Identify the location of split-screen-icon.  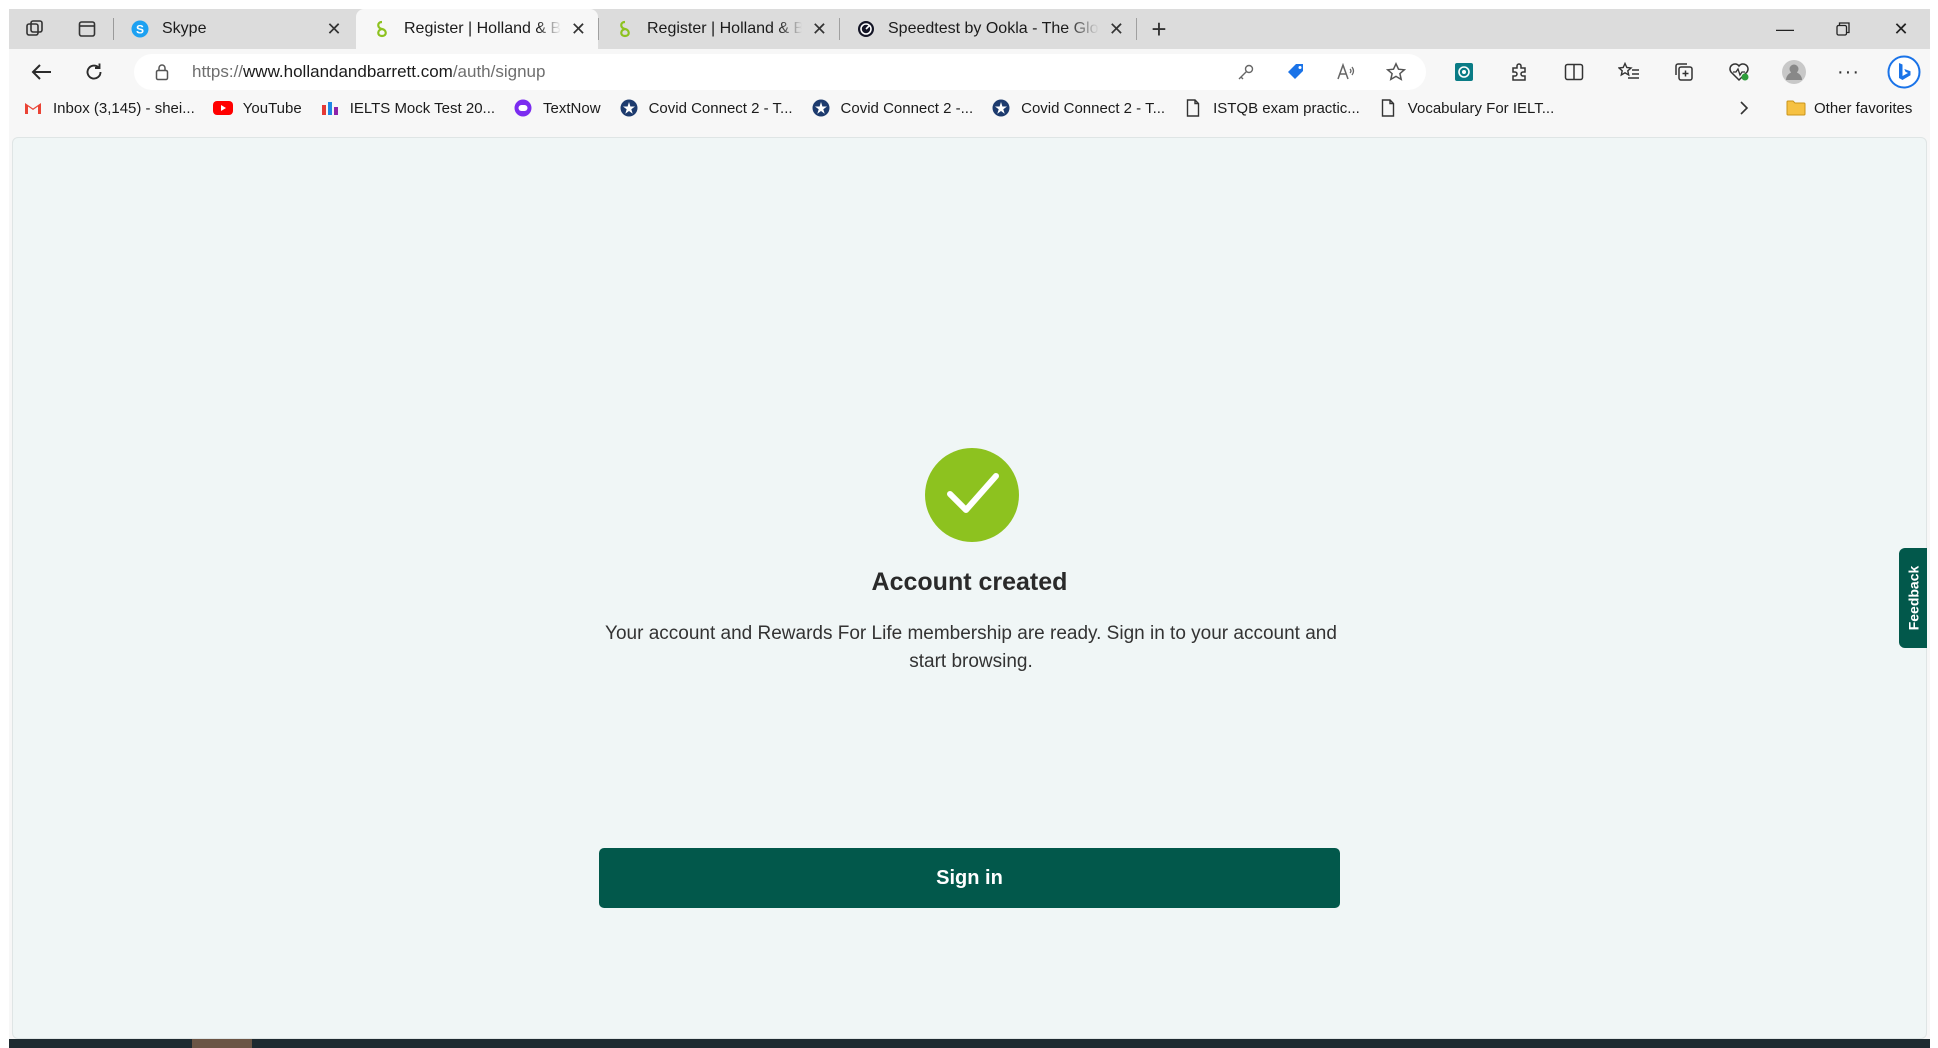
(1573, 72).